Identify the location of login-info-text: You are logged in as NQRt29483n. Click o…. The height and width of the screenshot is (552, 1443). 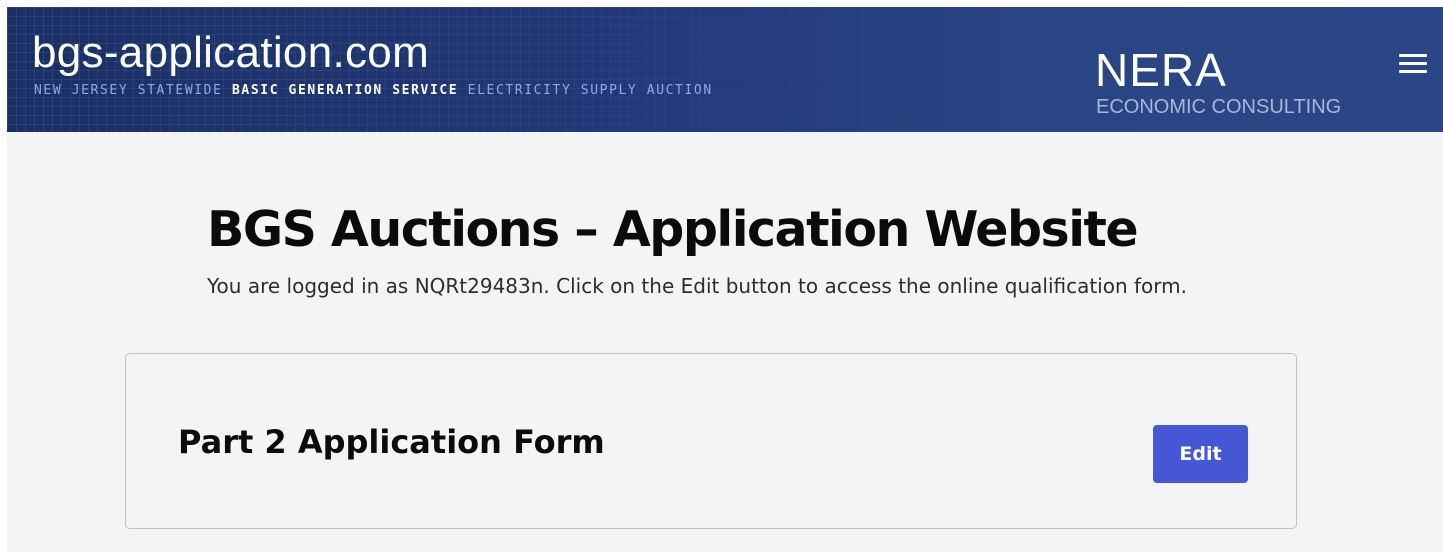
(697, 286).